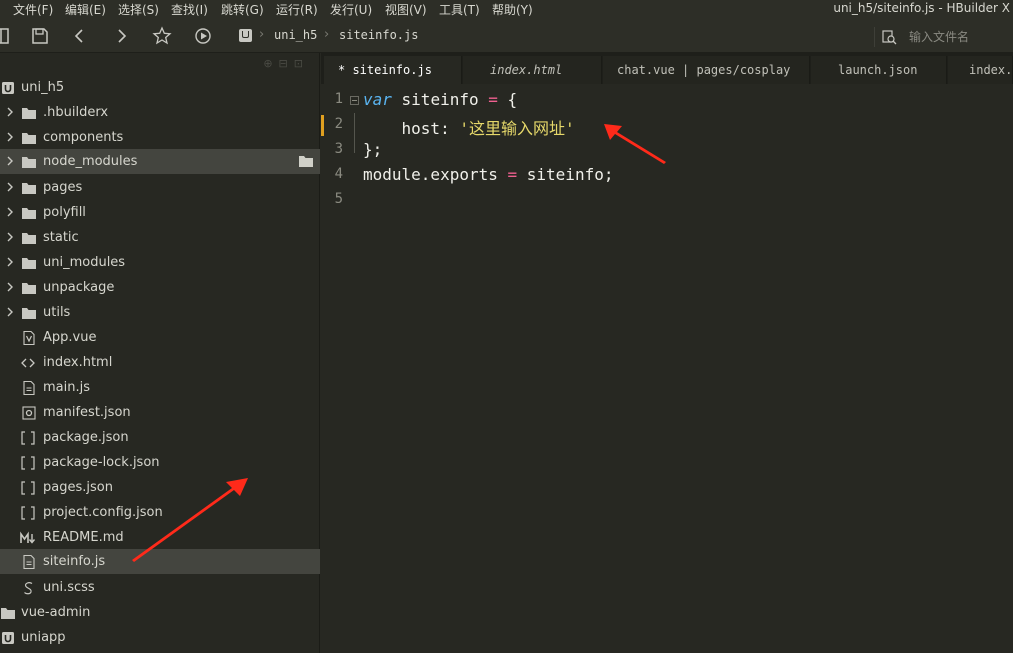 The width and height of the screenshot is (1013, 653). I want to click on tree-project-uniapp: uniapp, so click(160, 637).